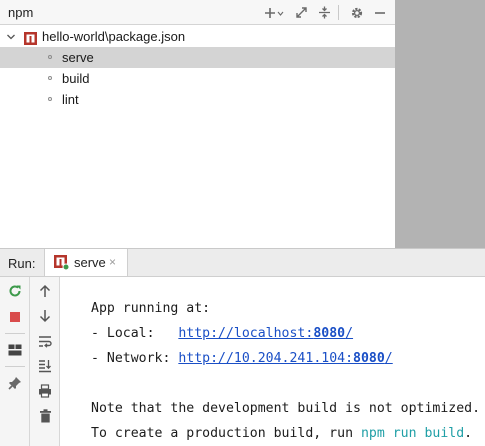 This screenshot has width=485, height=446. What do you see at coordinates (135, 358) in the screenshot?
I see `network-prefix: - Network:` at bounding box center [135, 358].